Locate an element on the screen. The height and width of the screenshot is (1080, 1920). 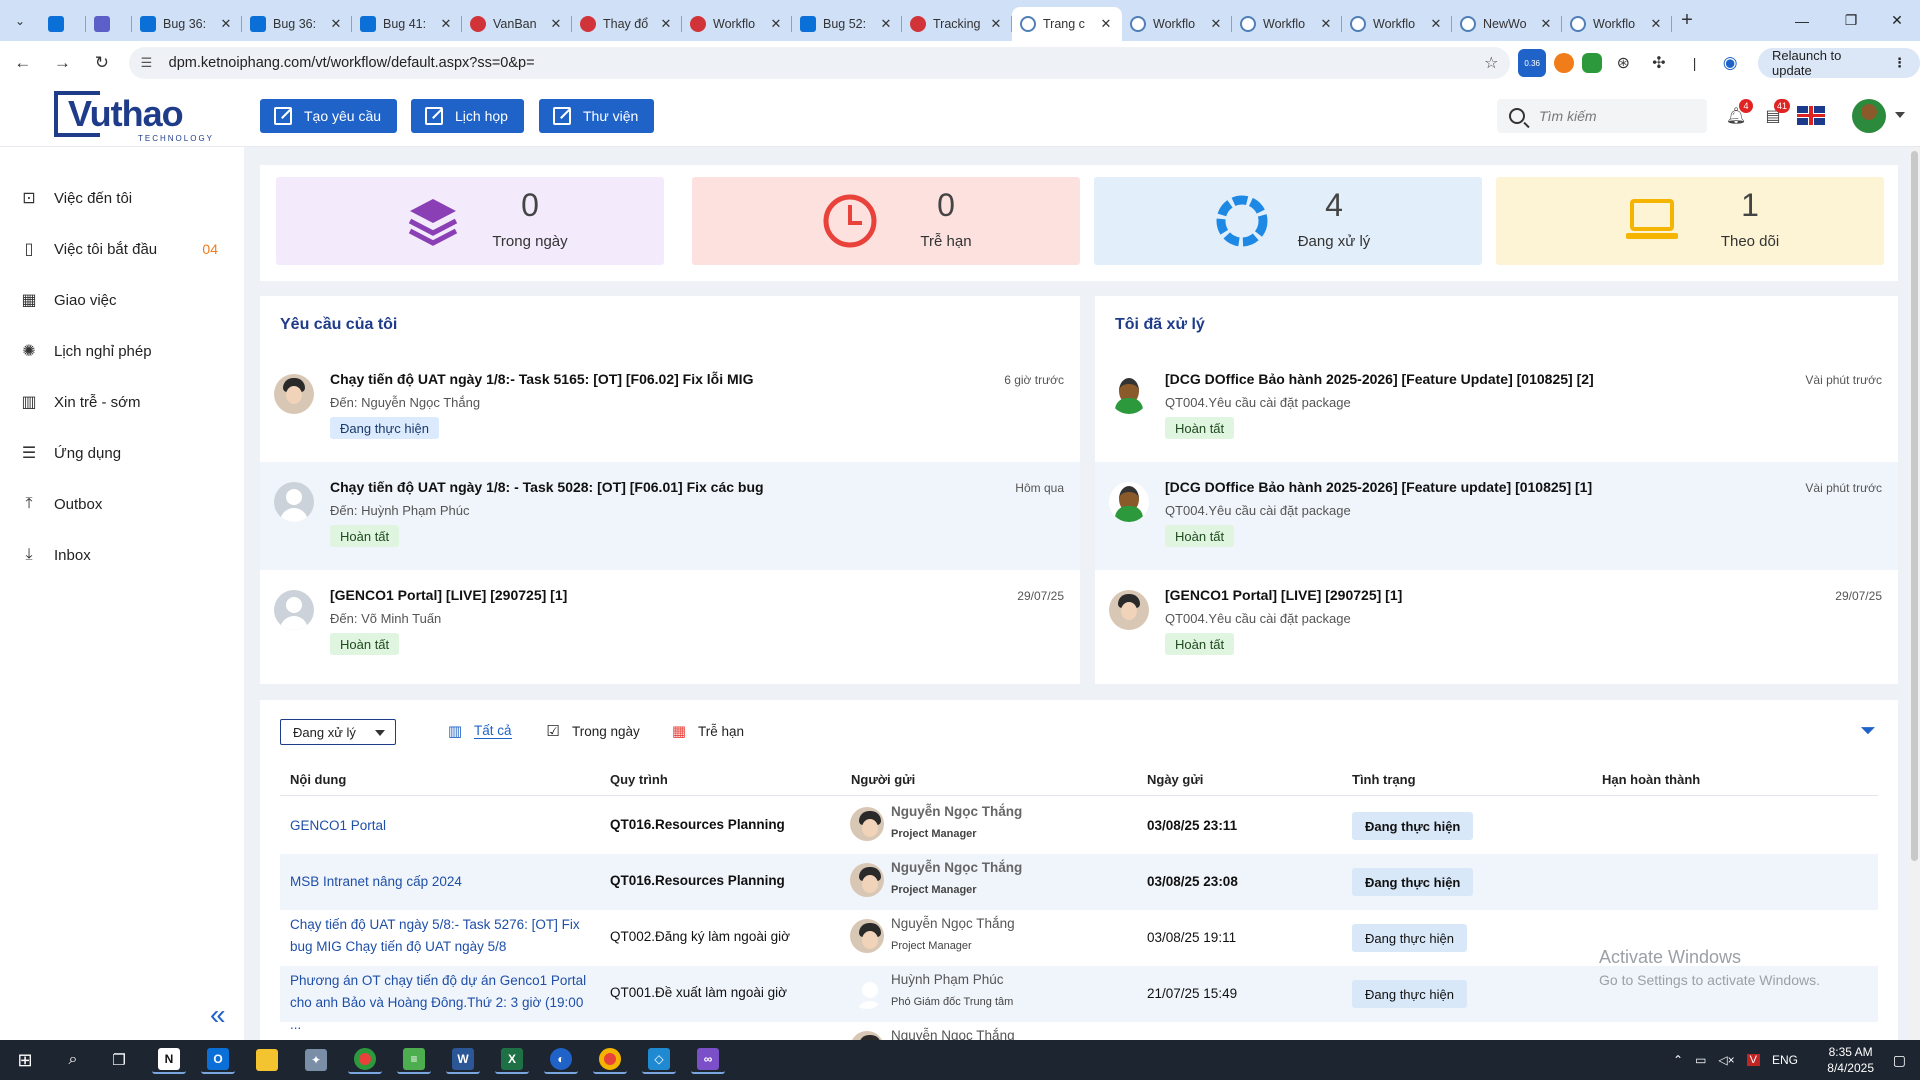
sidebar-item-late-early: ▥ Xin trễ - sớm is located at coordinates (118, 402).